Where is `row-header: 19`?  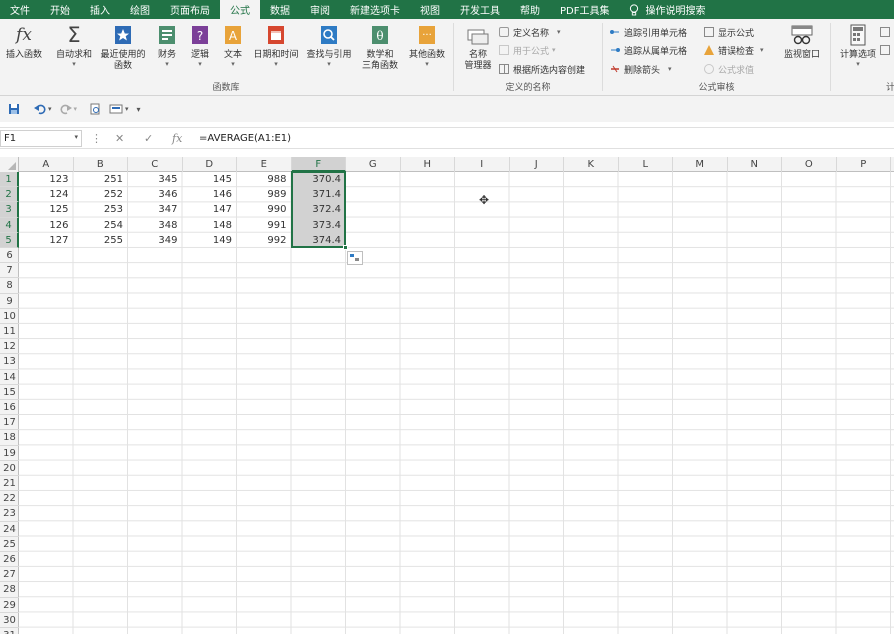 row-header: 19 is located at coordinates (9, 453).